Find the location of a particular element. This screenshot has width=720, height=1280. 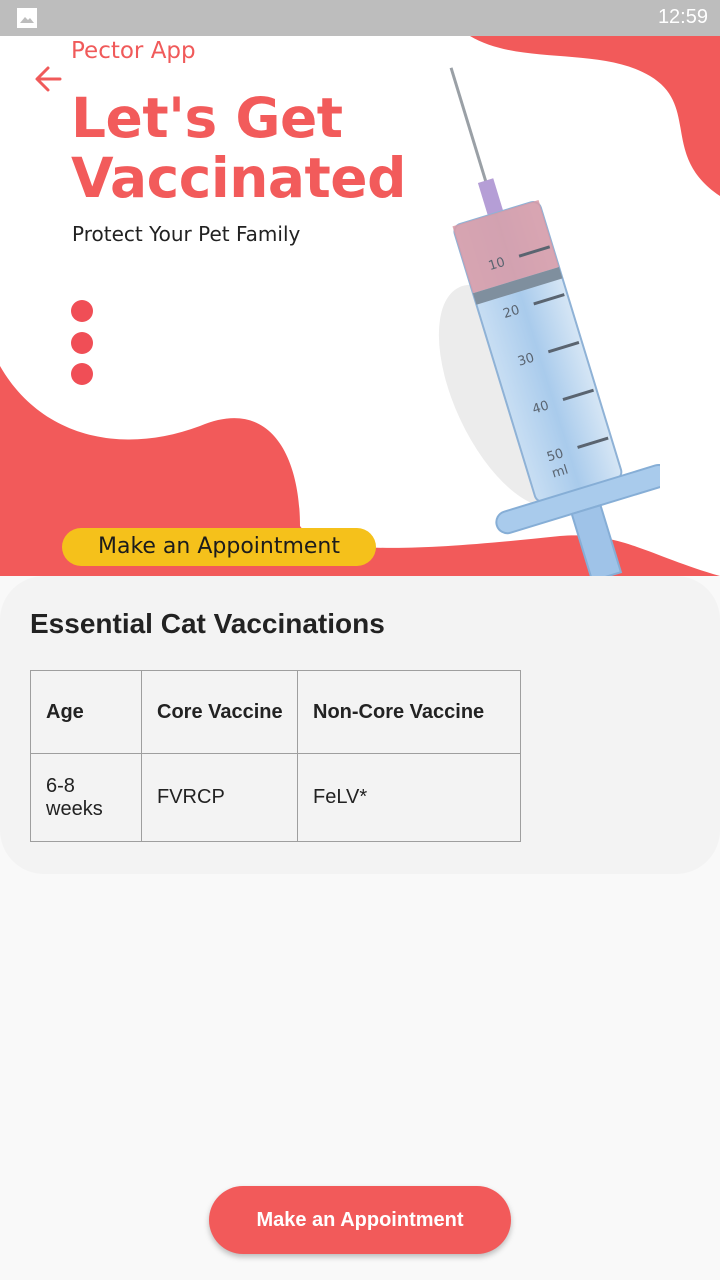

arrow-left-icon is located at coordinates (48, 79).